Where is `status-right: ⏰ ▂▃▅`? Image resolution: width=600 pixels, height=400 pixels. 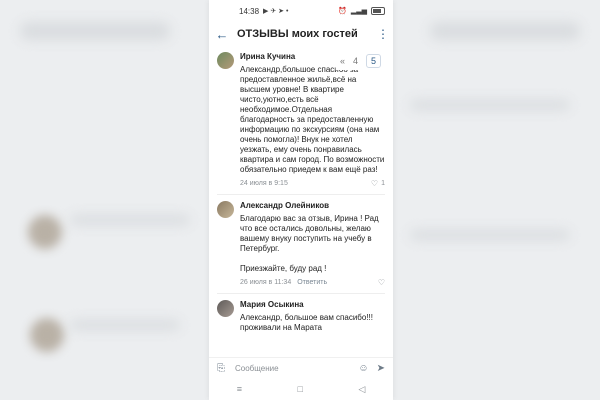
status-right: ⏰ ▂▃▅ is located at coordinates (361, 11).